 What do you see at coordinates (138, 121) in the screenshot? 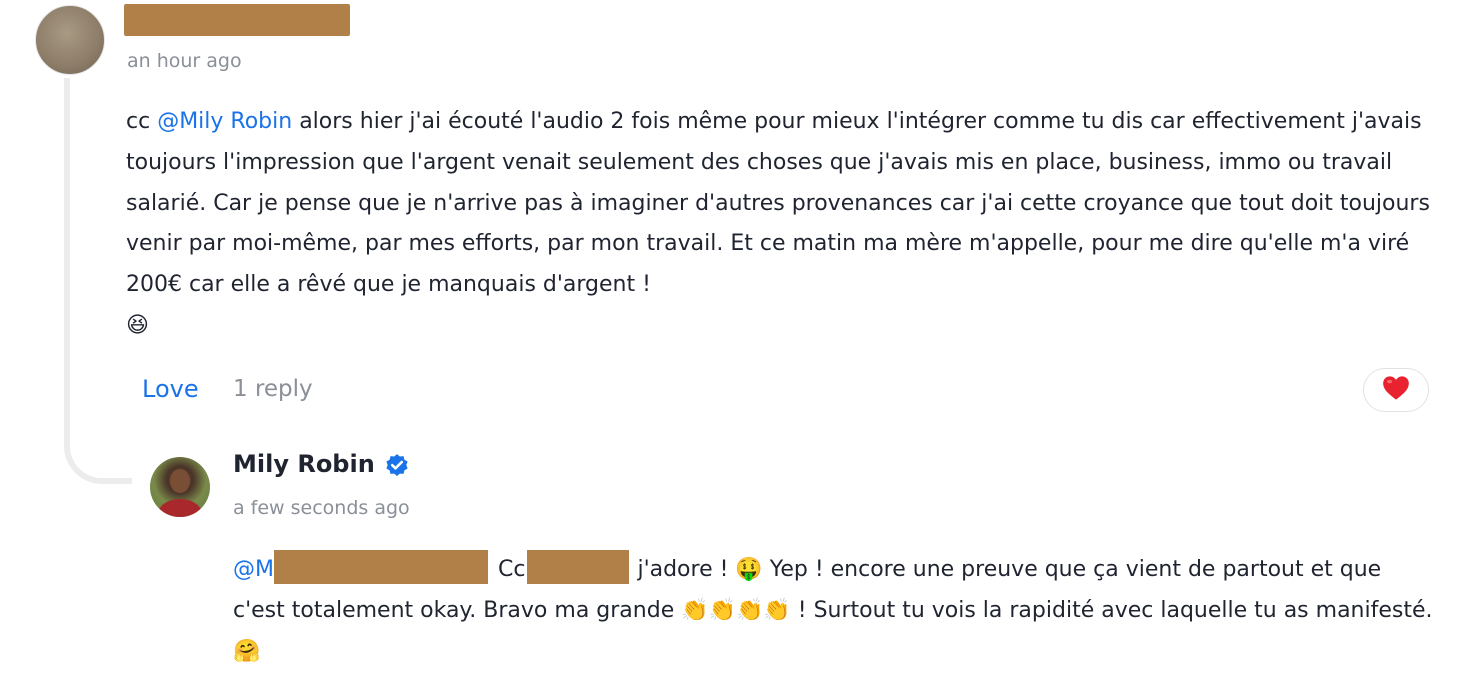
I see `comment-prefix: cc` at bounding box center [138, 121].